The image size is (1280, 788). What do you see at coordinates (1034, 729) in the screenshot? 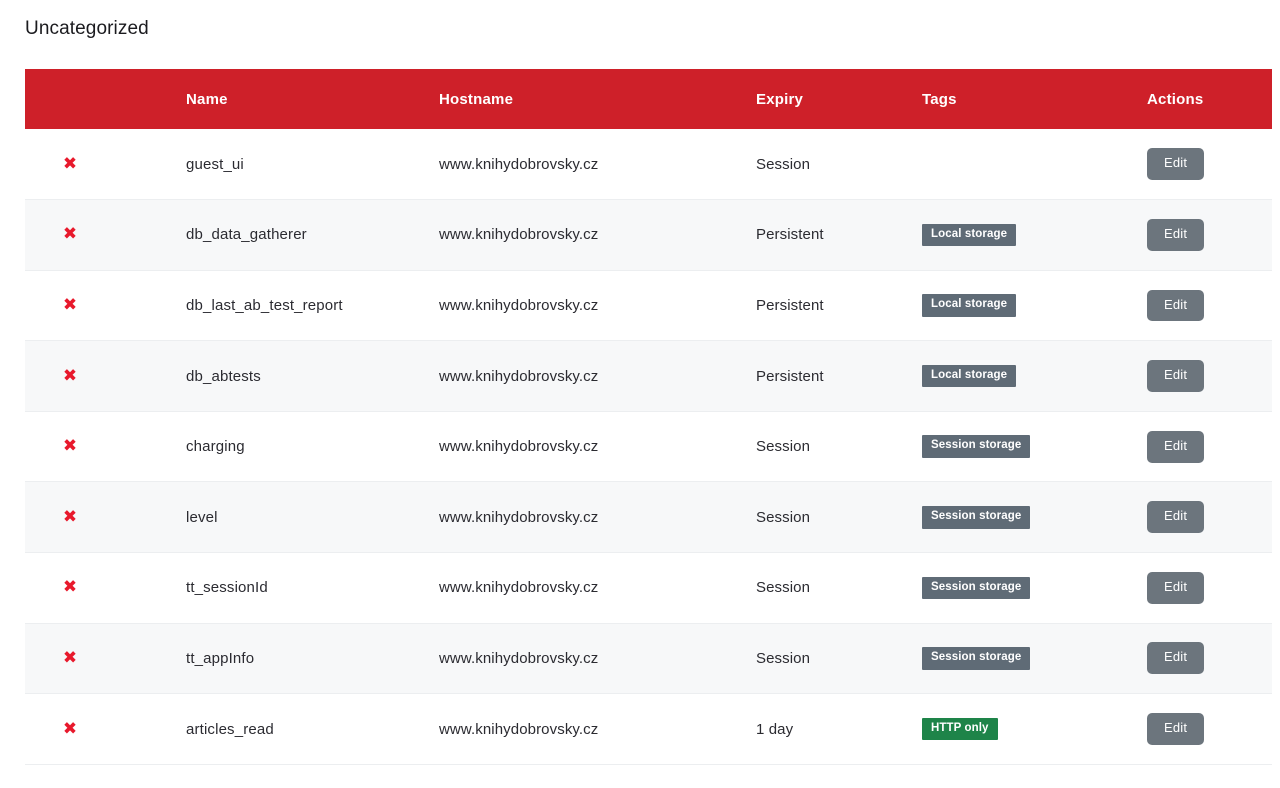
I see `cookie-tags-cell: HTTP only` at bounding box center [1034, 729].